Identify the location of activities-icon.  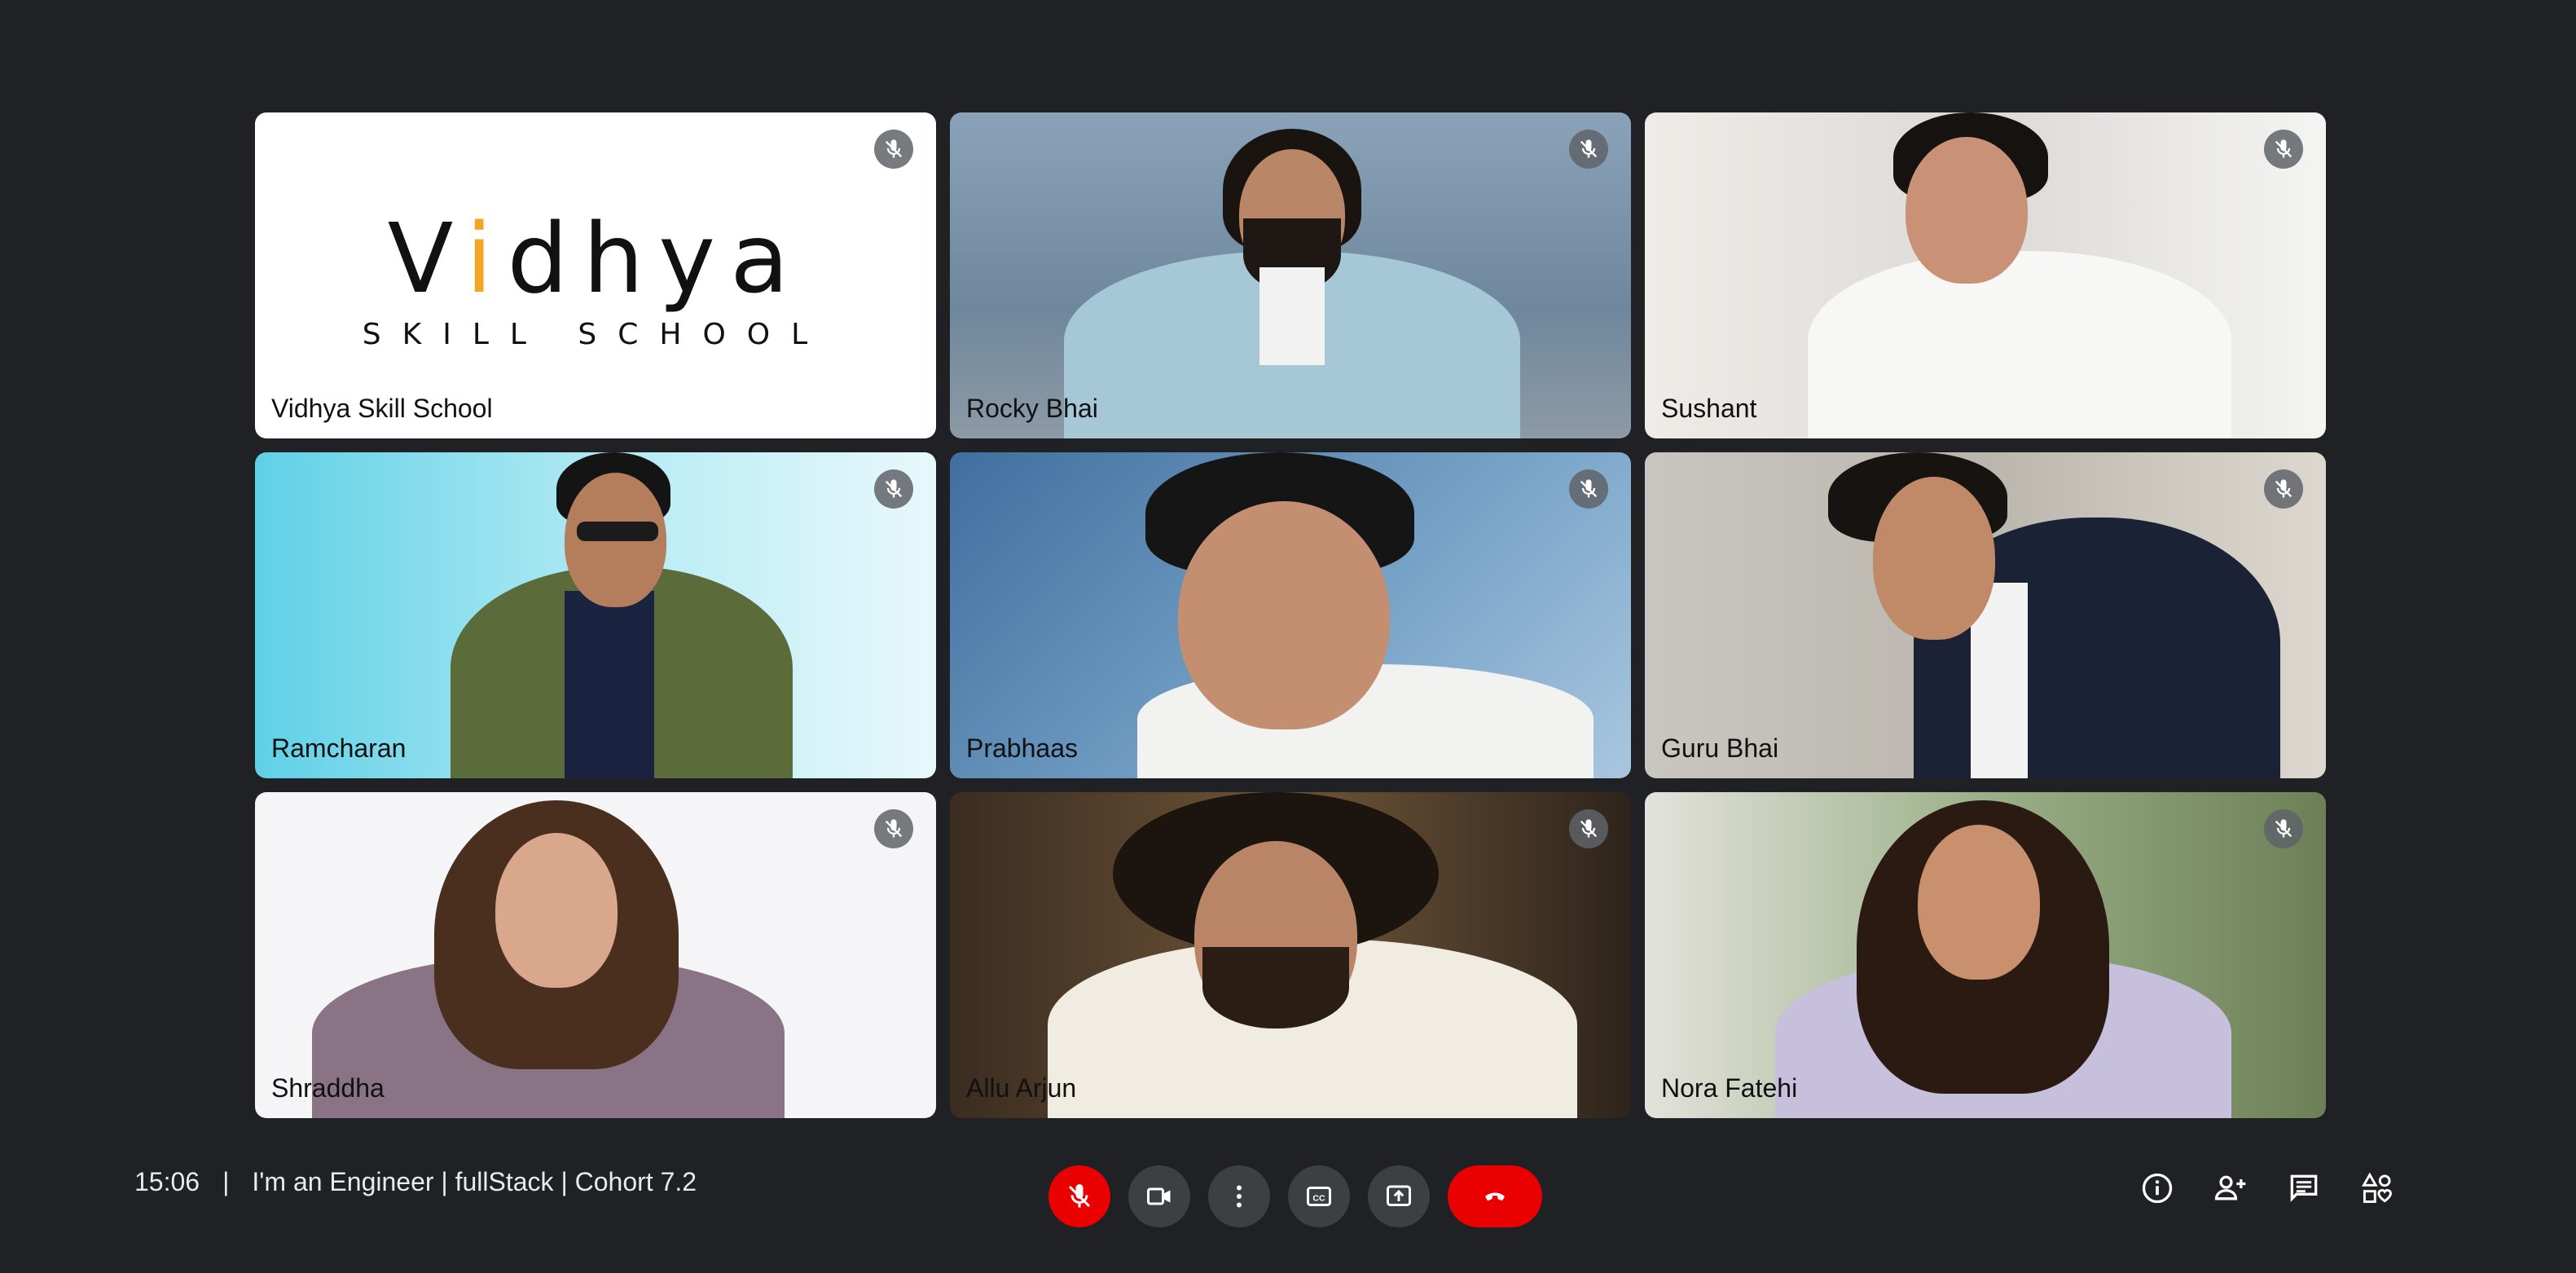
(2376, 1188).